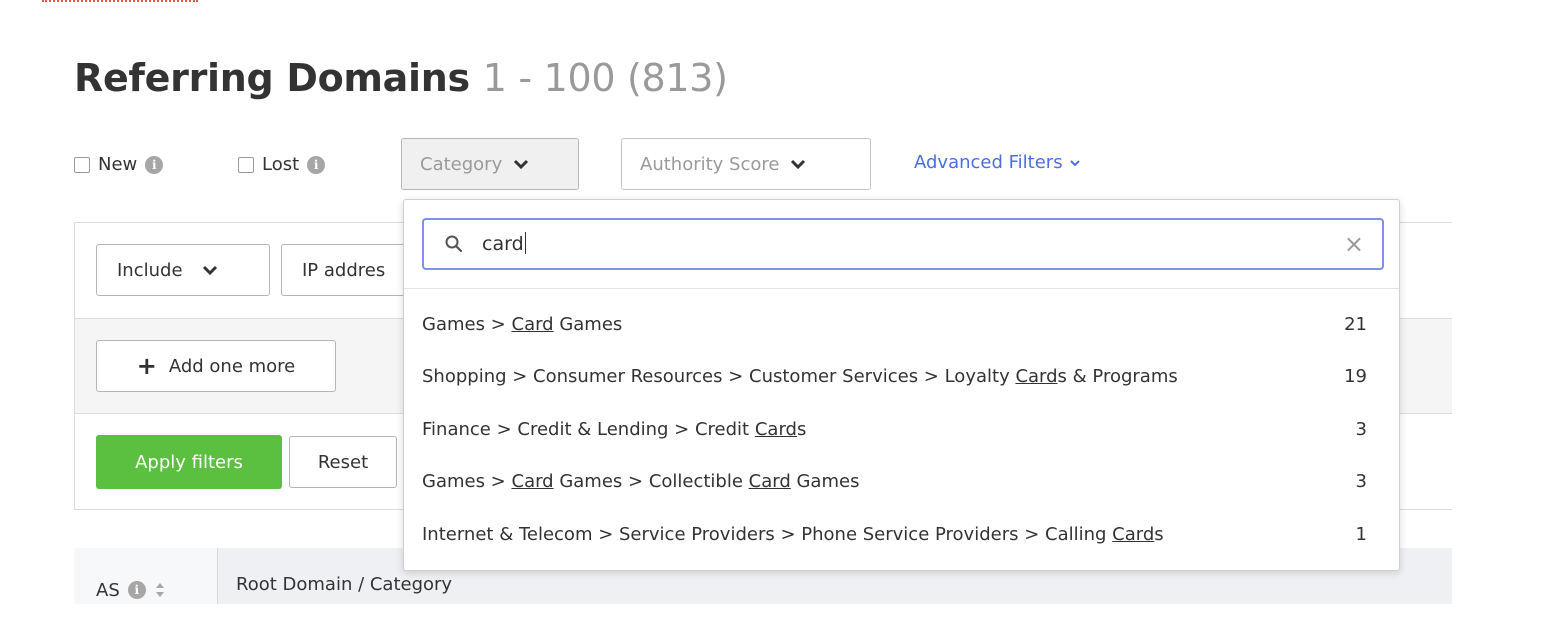 The height and width of the screenshot is (618, 1556). What do you see at coordinates (232, 366) in the screenshot?
I see `add-one-more-label: Add one more` at bounding box center [232, 366].